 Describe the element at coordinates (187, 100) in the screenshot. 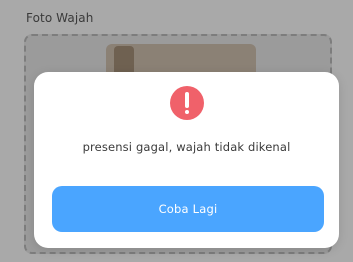

I see `exclamation-bar` at that location.